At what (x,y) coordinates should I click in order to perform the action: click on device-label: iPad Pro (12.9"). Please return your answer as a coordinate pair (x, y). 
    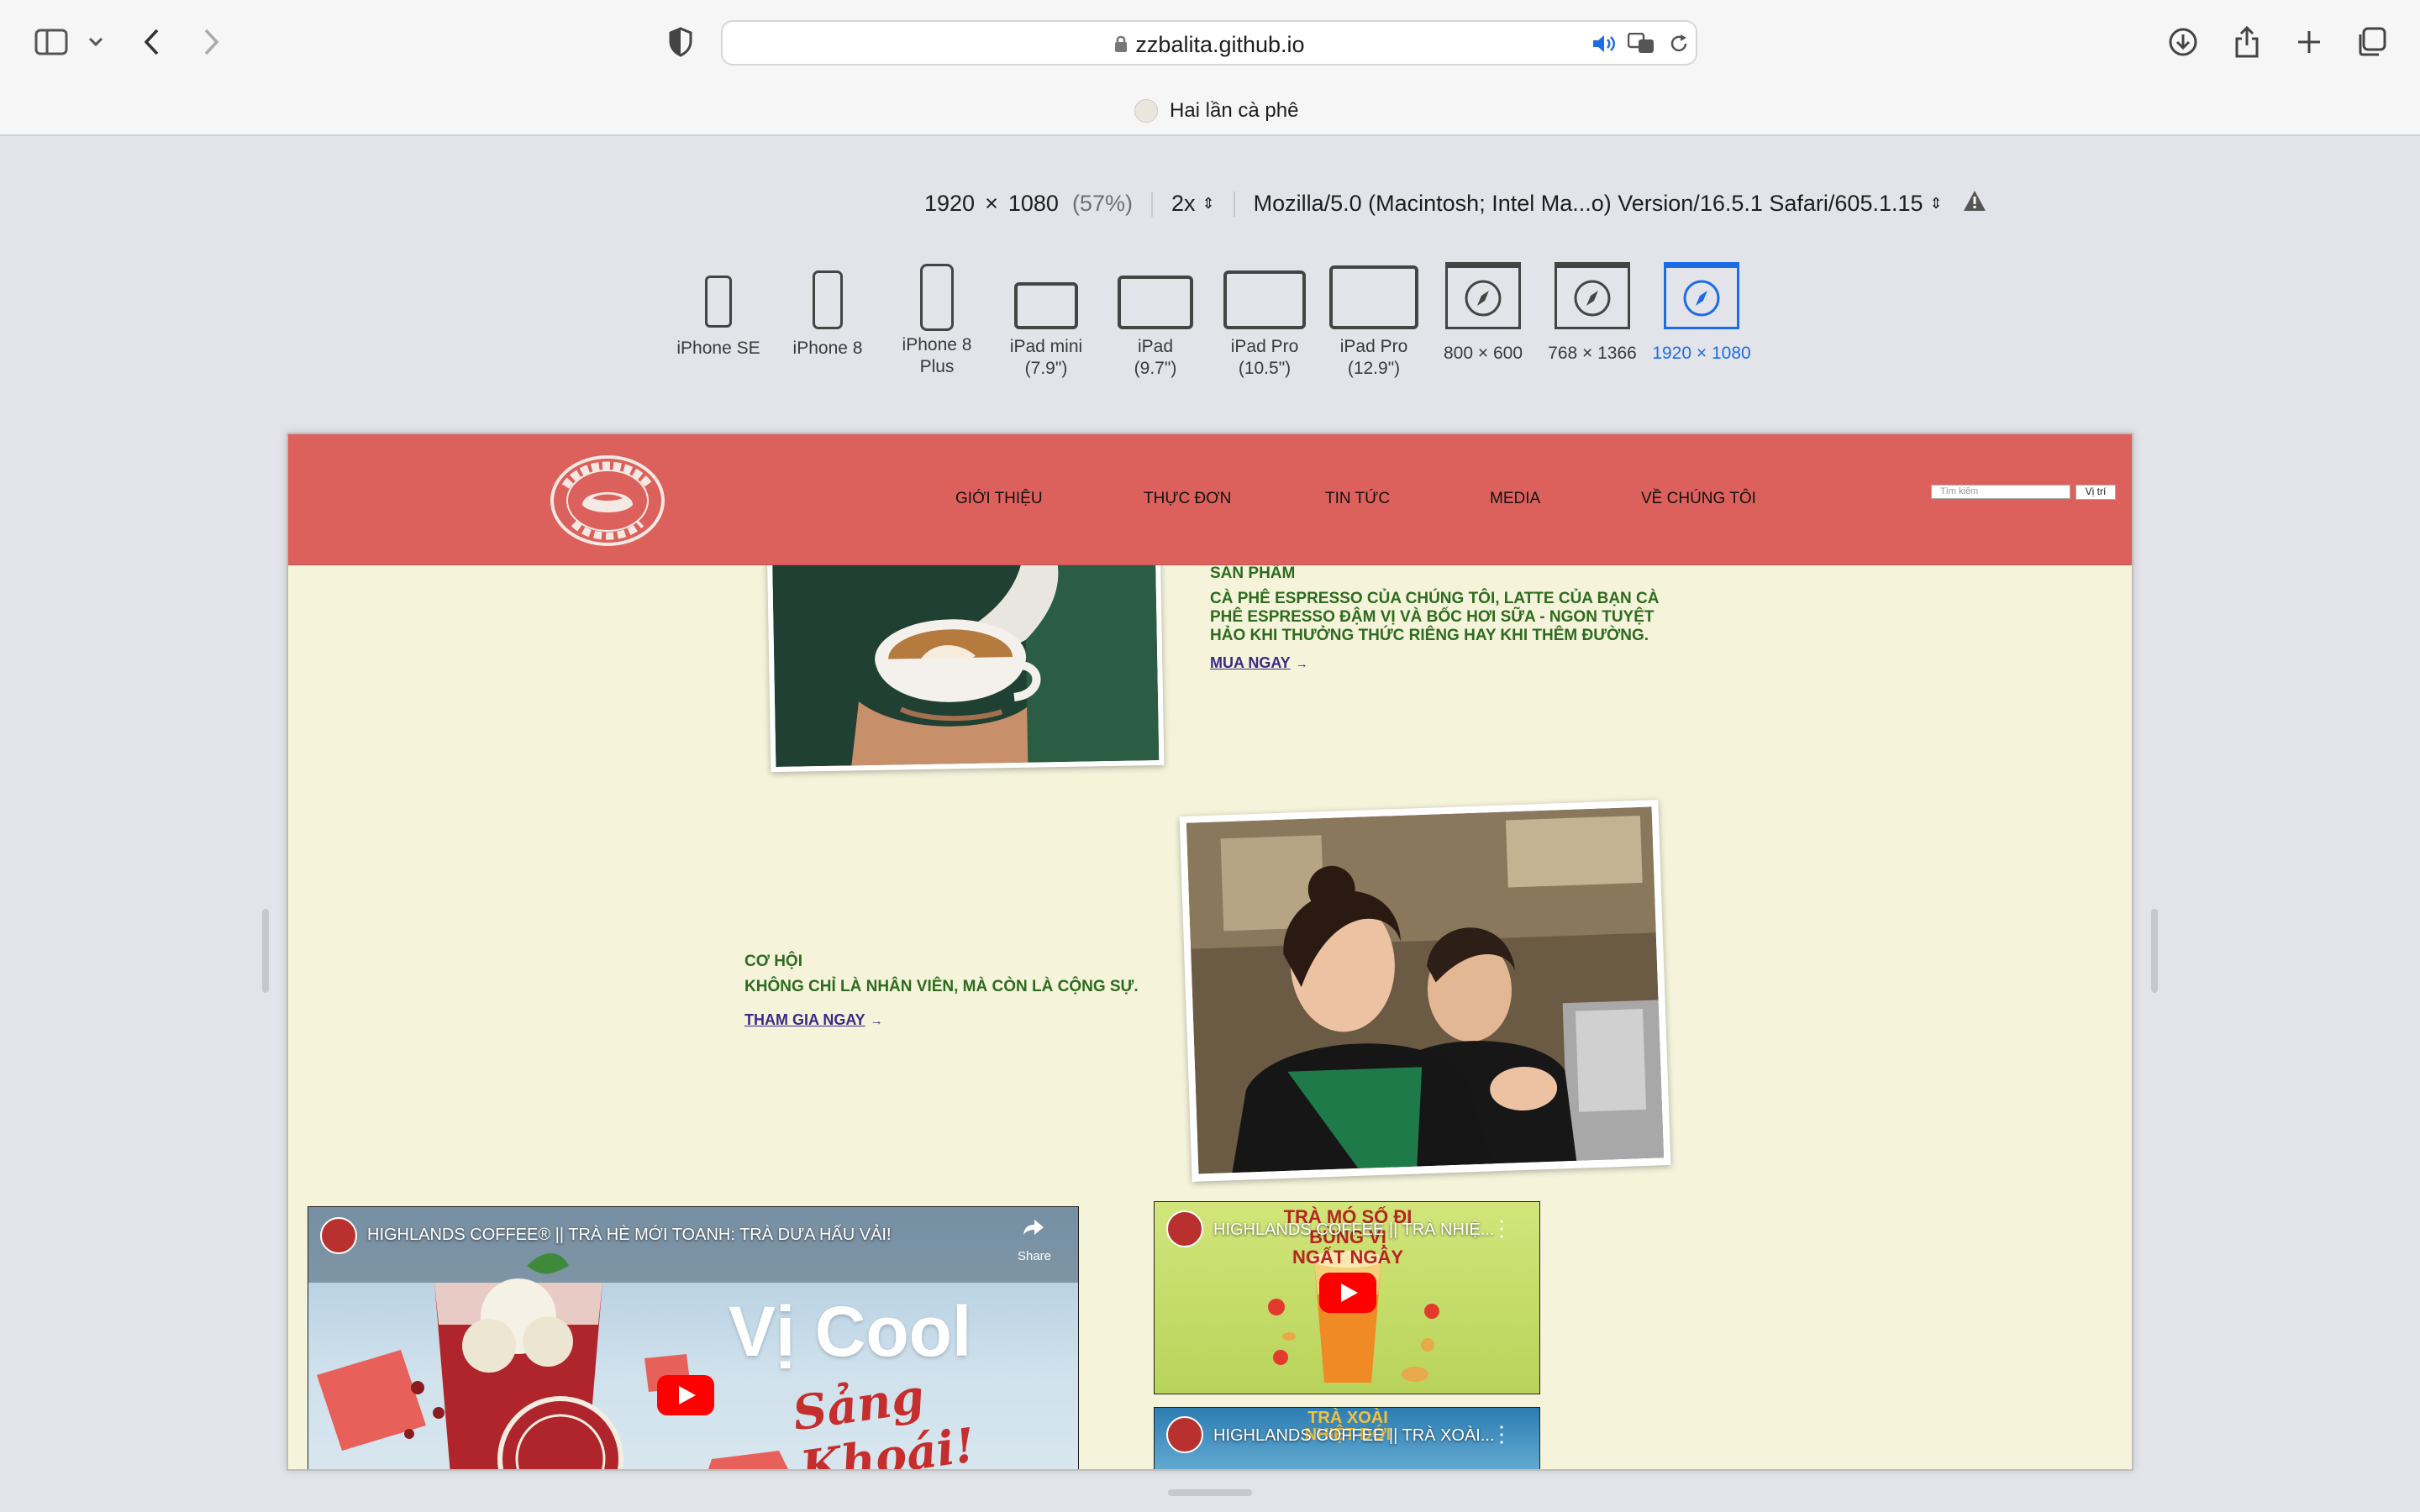
    Looking at the image, I should click on (1374, 357).